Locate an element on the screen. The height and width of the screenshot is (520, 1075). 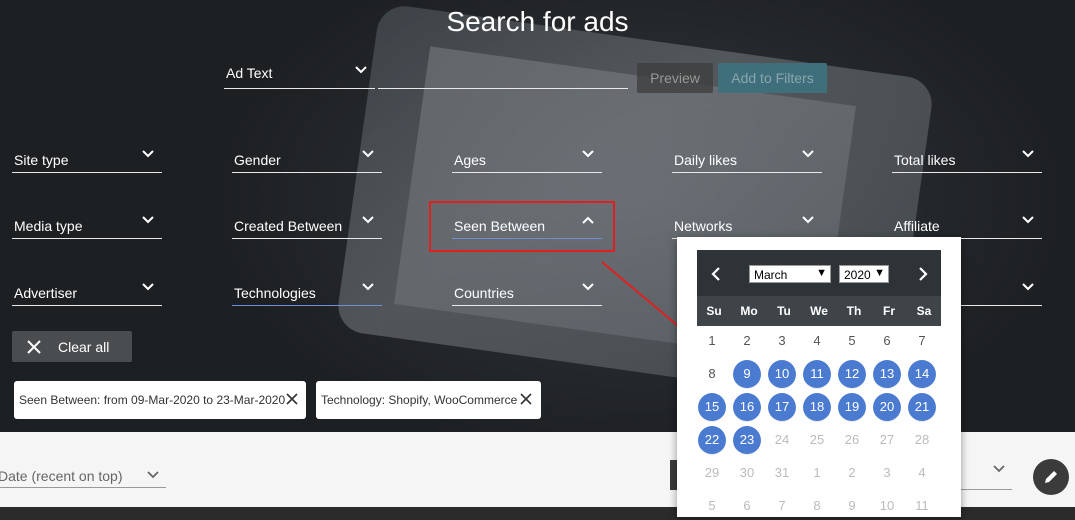
filter-countries: Countries is located at coordinates (527, 289).